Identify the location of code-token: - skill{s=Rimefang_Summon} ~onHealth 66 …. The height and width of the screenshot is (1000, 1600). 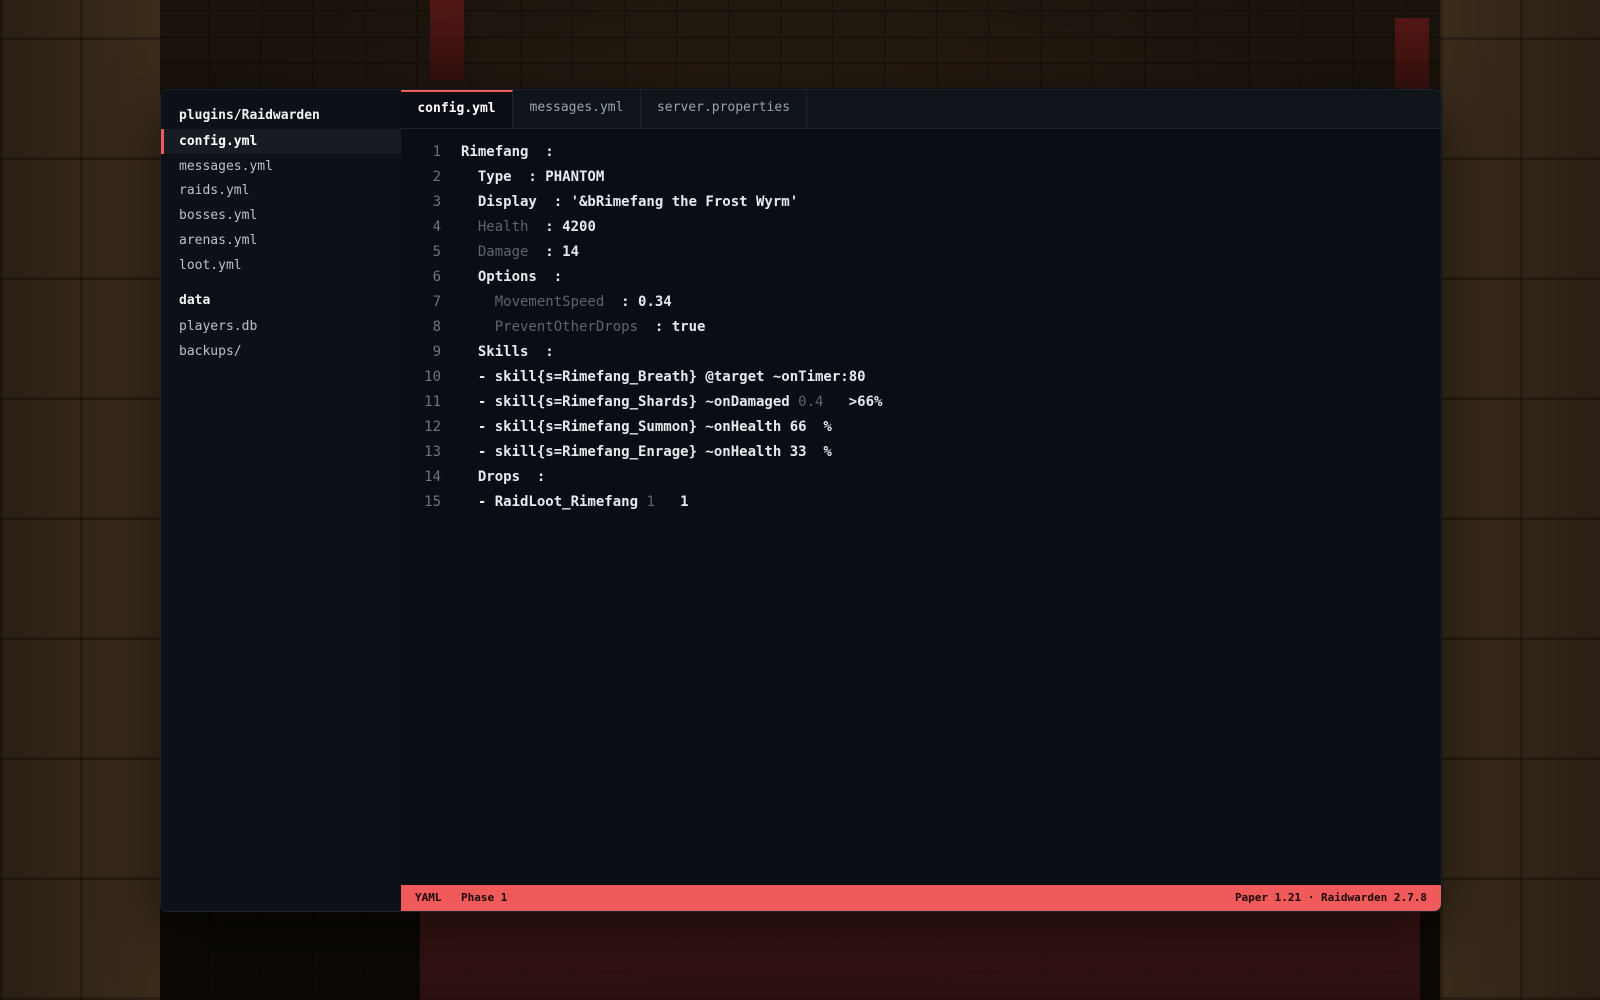
(646, 427).